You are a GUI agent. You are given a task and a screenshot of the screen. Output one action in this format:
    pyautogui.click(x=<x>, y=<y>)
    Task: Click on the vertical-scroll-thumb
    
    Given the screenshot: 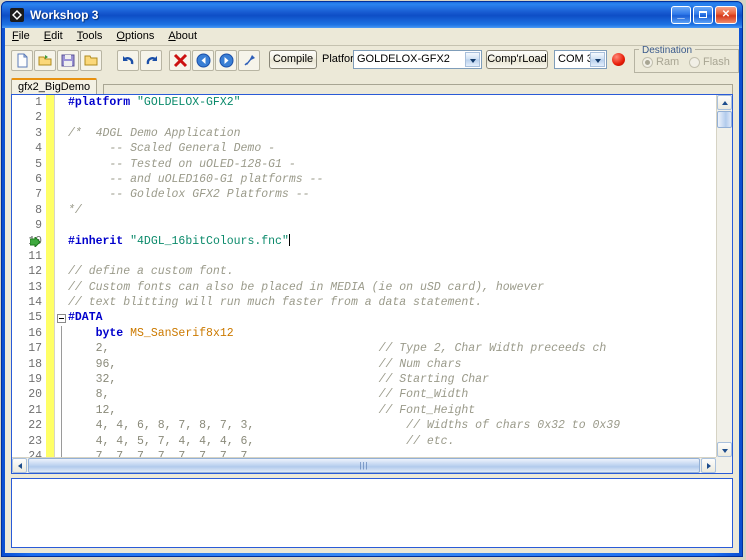 What is the action you would take?
    pyautogui.click(x=724, y=119)
    